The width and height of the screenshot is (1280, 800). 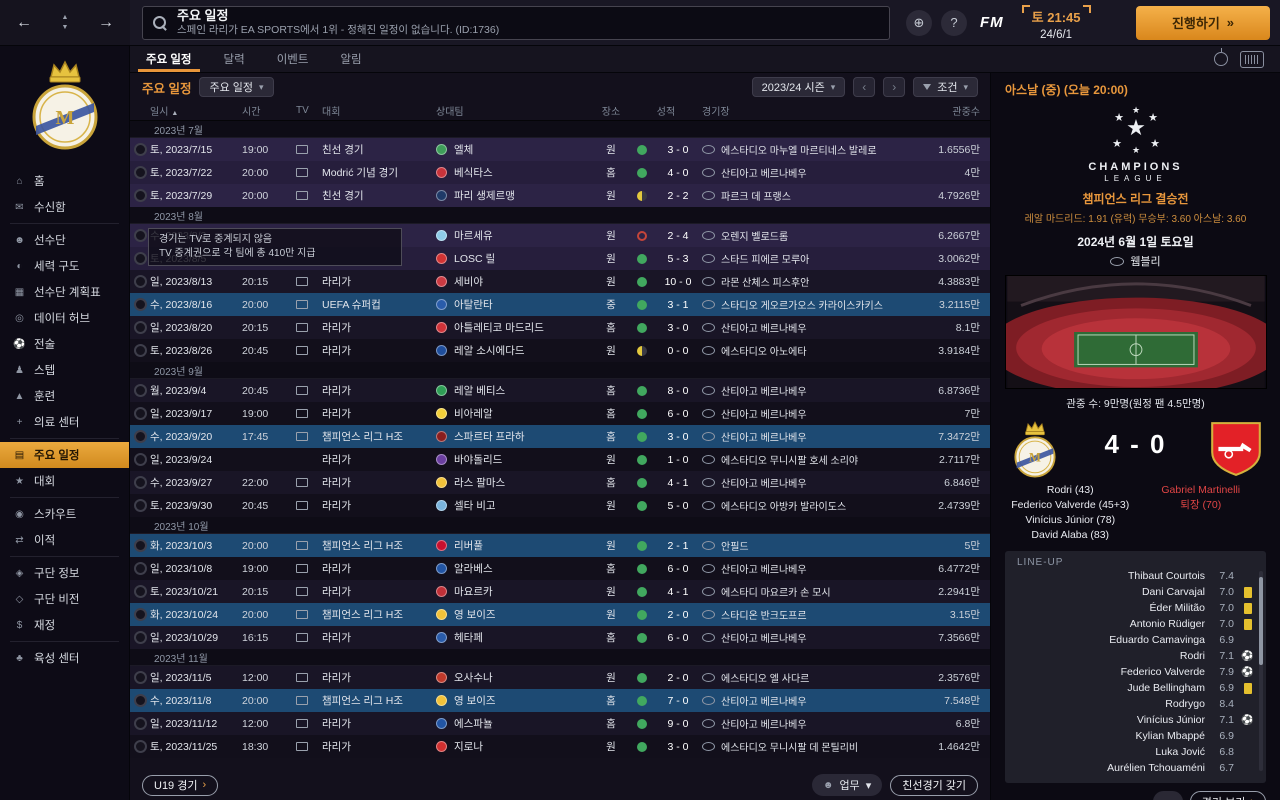 I want to click on col-time: 시간, so click(x=269, y=110).